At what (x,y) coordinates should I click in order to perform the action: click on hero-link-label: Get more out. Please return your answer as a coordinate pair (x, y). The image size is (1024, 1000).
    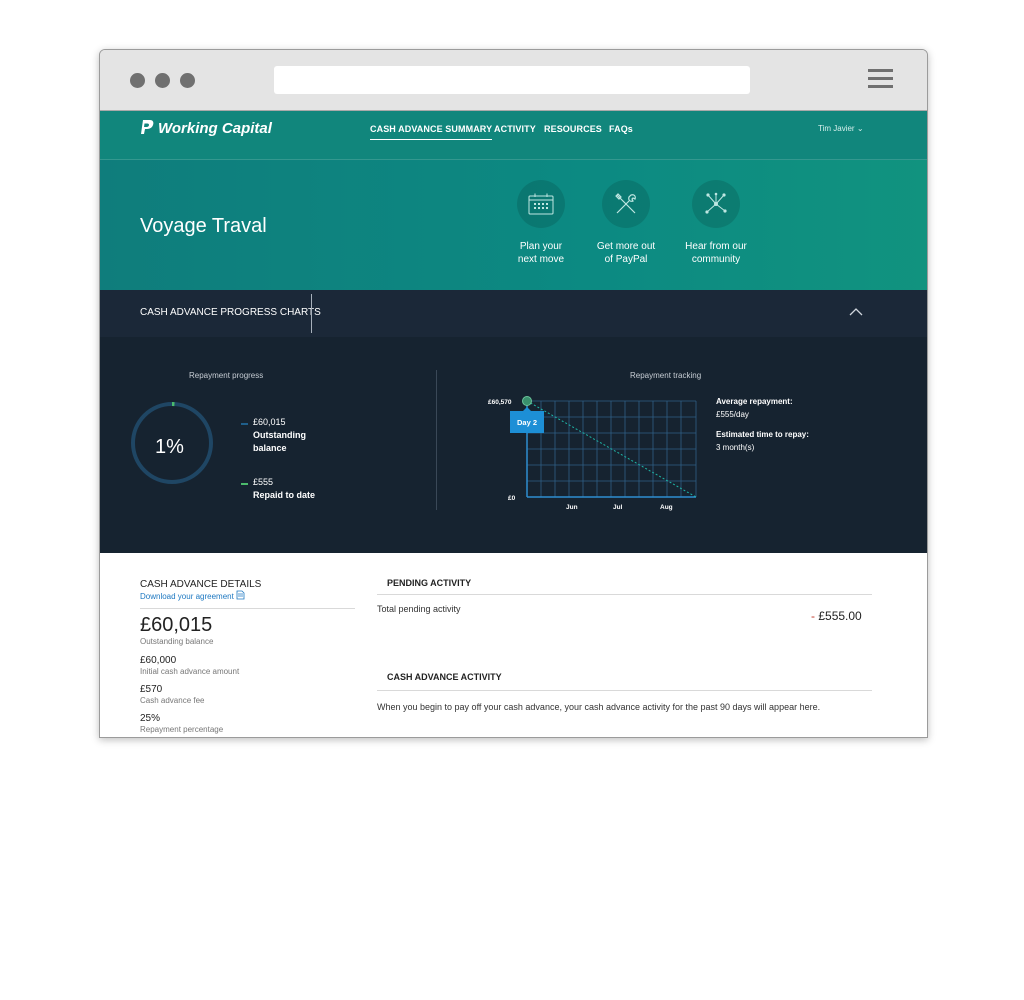
    Looking at the image, I should click on (626, 246).